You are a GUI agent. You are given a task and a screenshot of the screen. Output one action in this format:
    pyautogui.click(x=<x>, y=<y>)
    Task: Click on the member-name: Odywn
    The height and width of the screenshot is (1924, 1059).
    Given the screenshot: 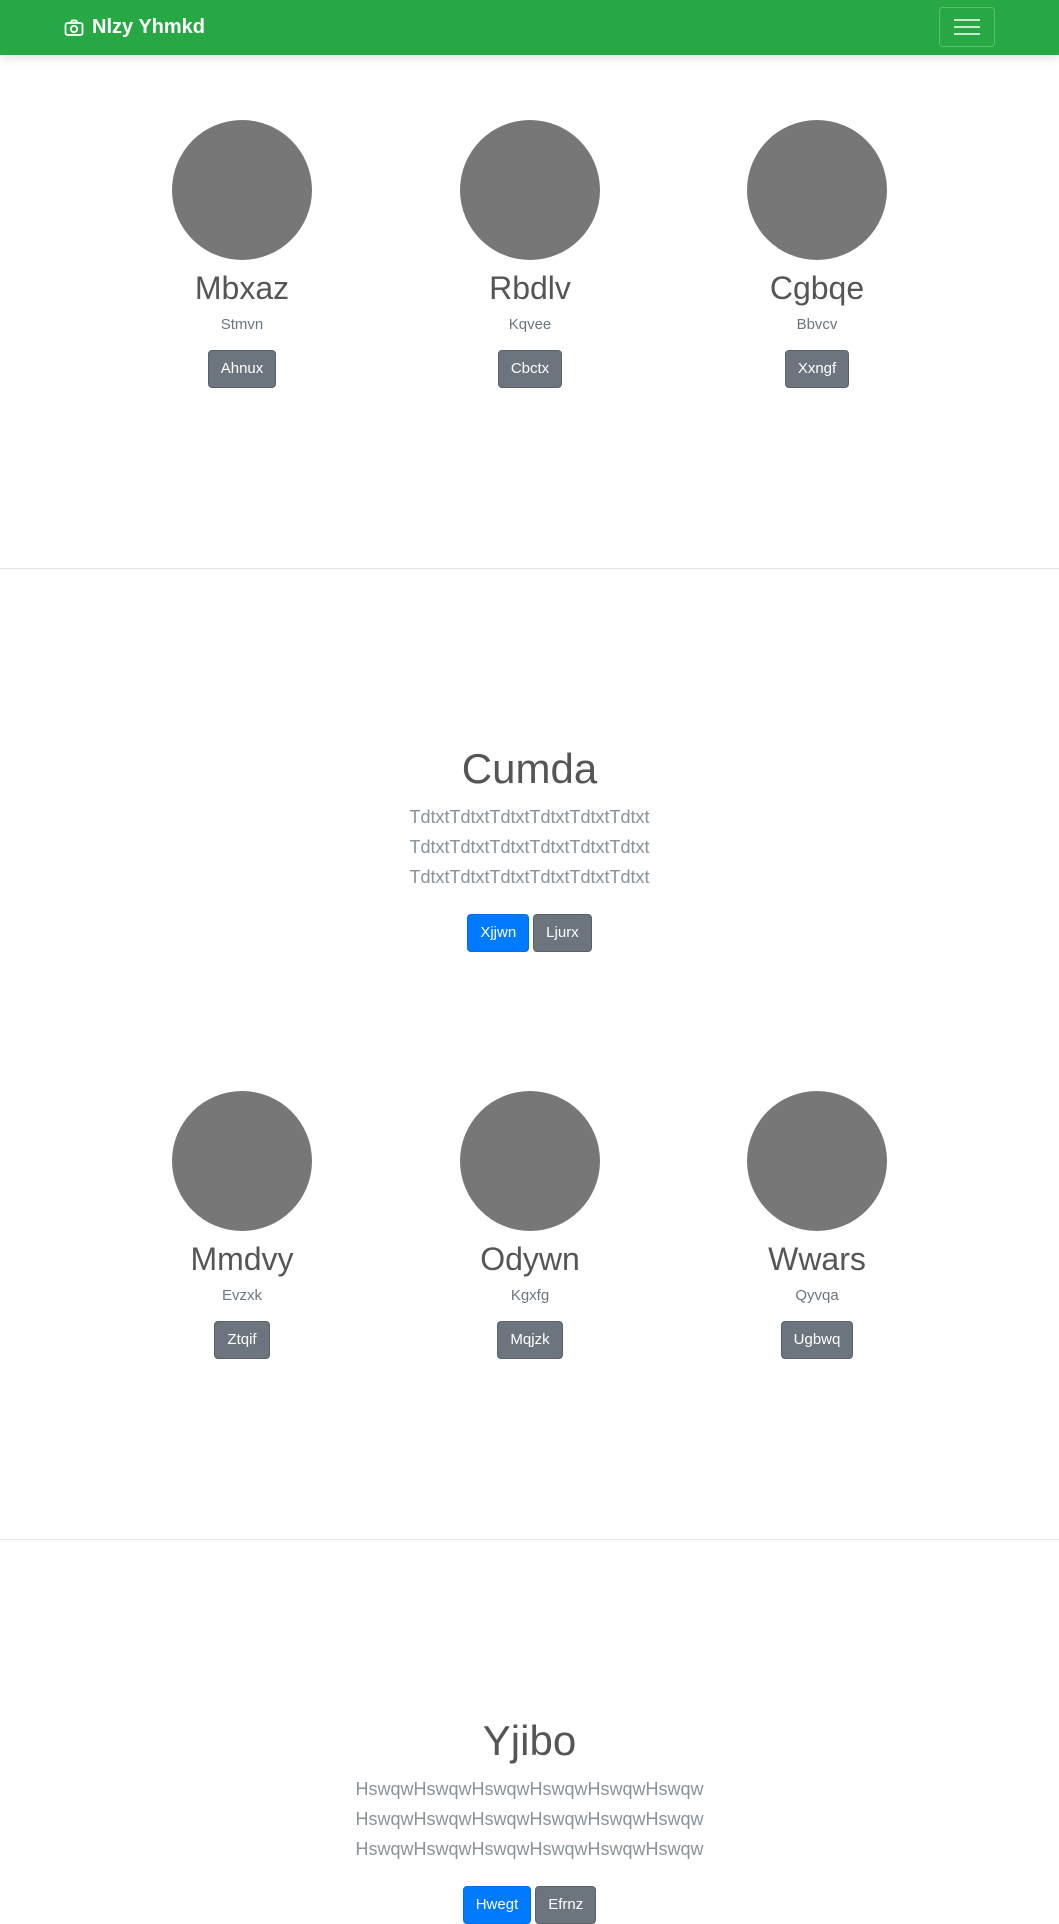 What is the action you would take?
    pyautogui.click(x=530, y=1259)
    